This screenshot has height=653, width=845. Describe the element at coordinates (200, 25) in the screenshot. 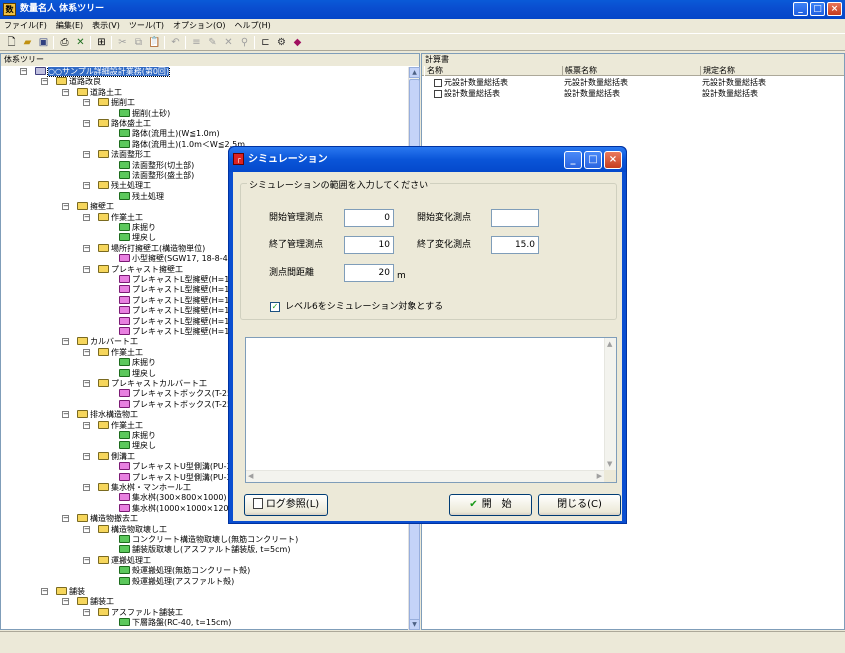

I see `menu-options: オプション(O)` at that location.